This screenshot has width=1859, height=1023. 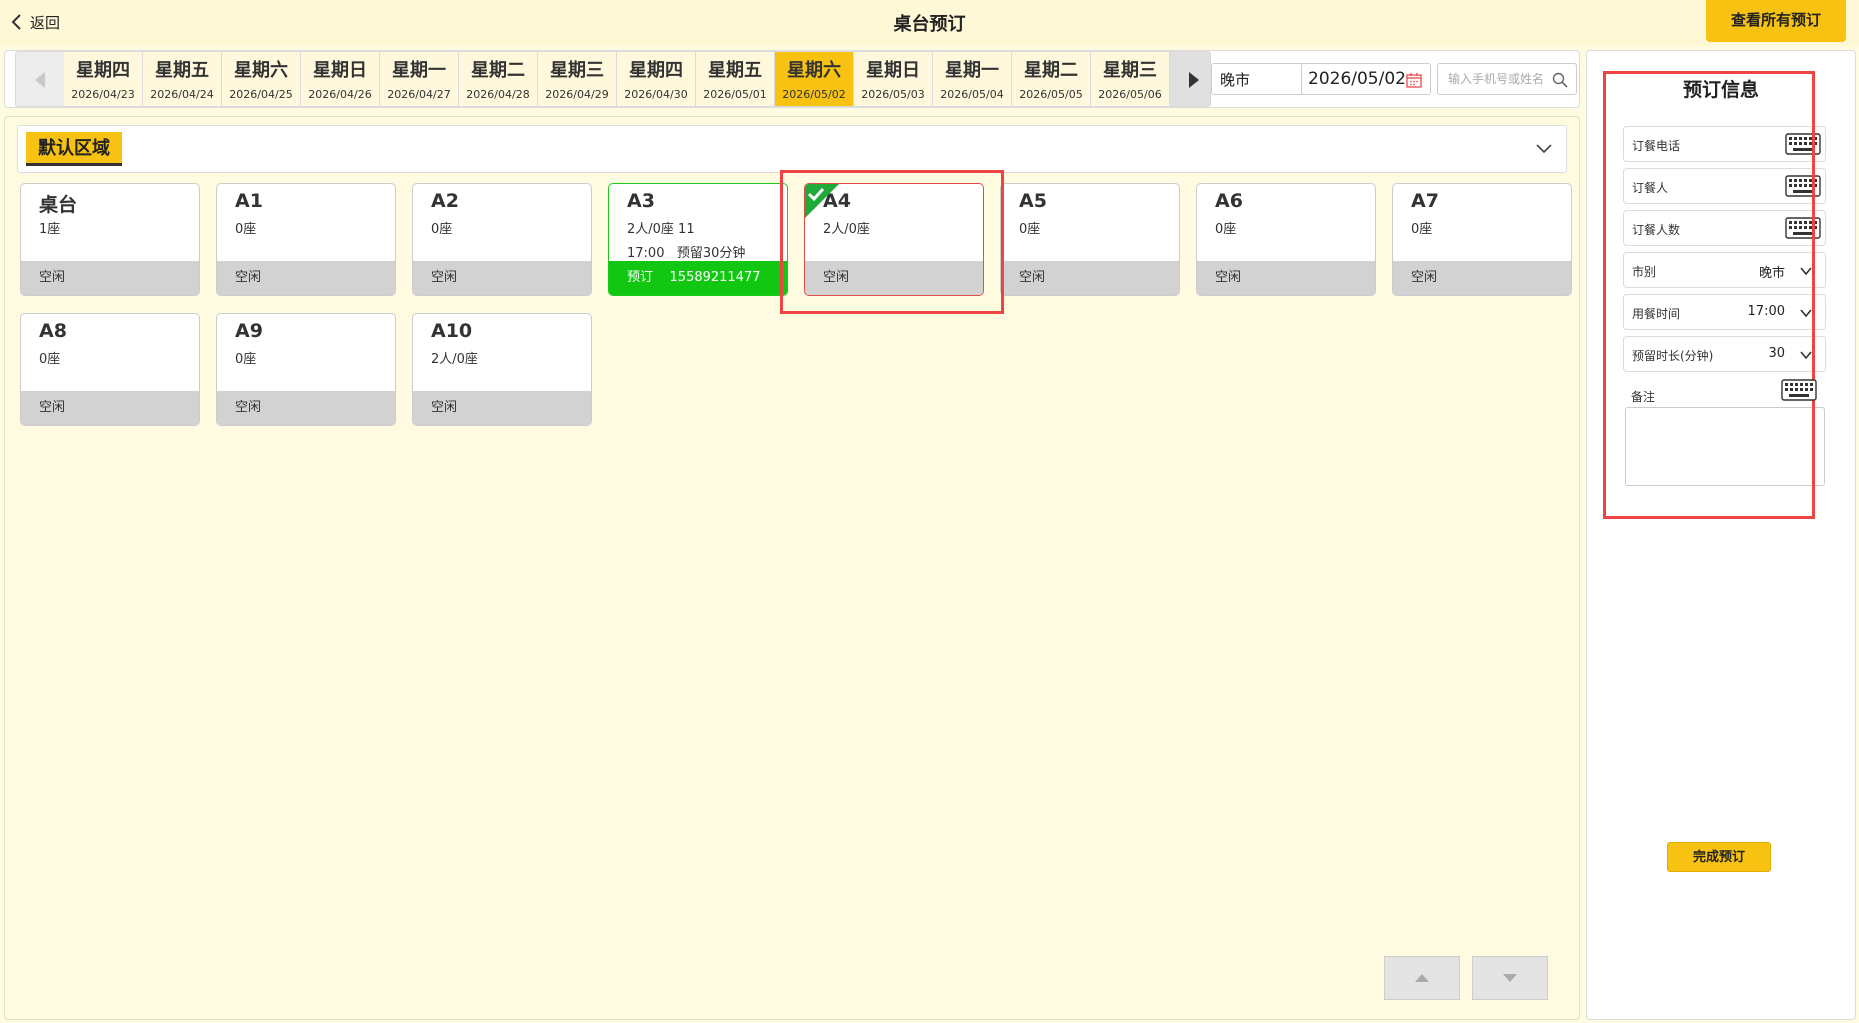 I want to click on table-name: A6, so click(x=1229, y=201).